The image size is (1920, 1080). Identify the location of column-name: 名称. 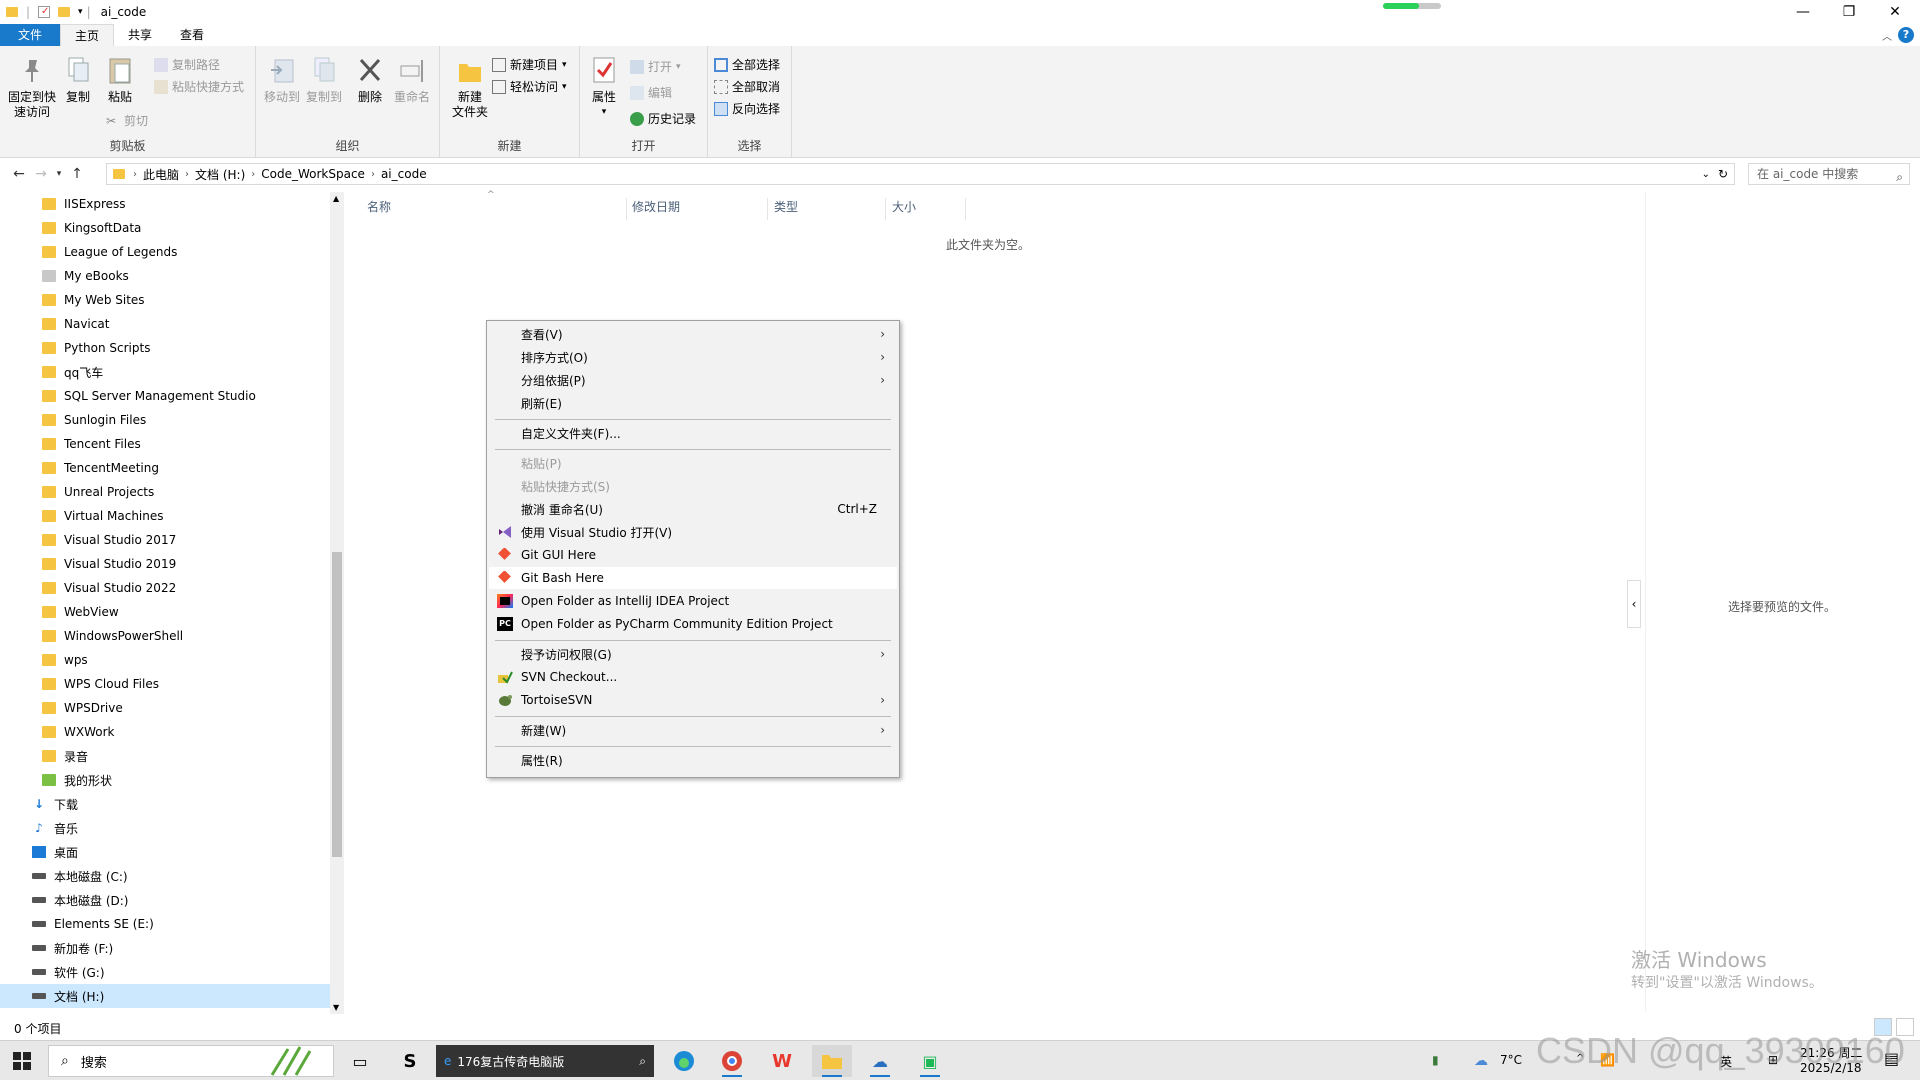
(497, 209).